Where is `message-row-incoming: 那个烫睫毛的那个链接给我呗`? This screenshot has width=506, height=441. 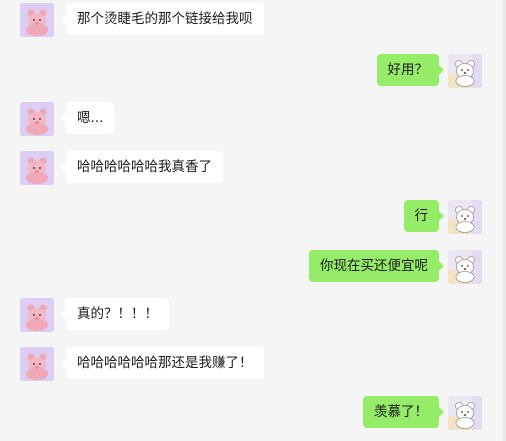
message-row-incoming: 那个烫睫毛的那个链接给我呗 is located at coordinates (253, 21).